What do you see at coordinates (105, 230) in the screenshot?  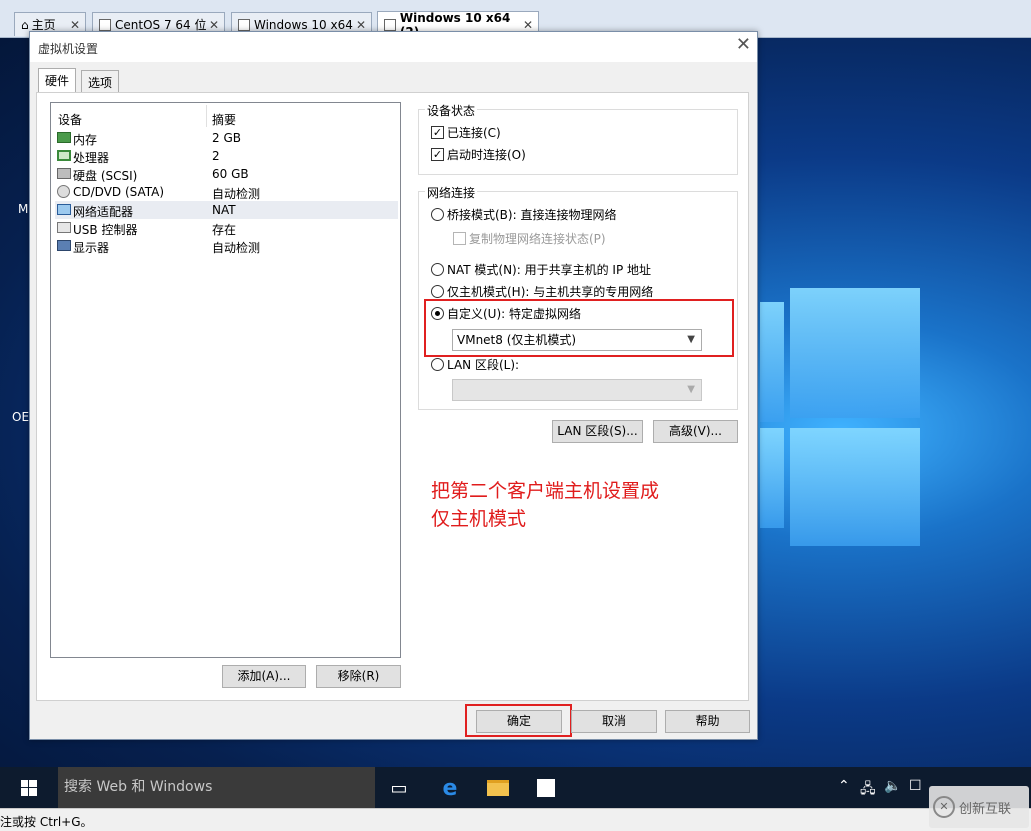 I see `device-name: USB 控制器` at bounding box center [105, 230].